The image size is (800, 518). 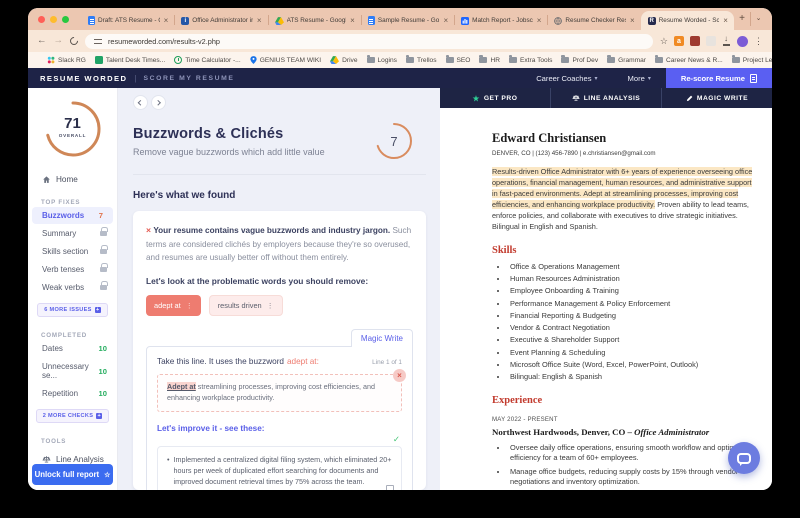 What do you see at coordinates (381, 59) in the screenshot?
I see `bookmark-folder-logins: Logins` at bounding box center [381, 59].